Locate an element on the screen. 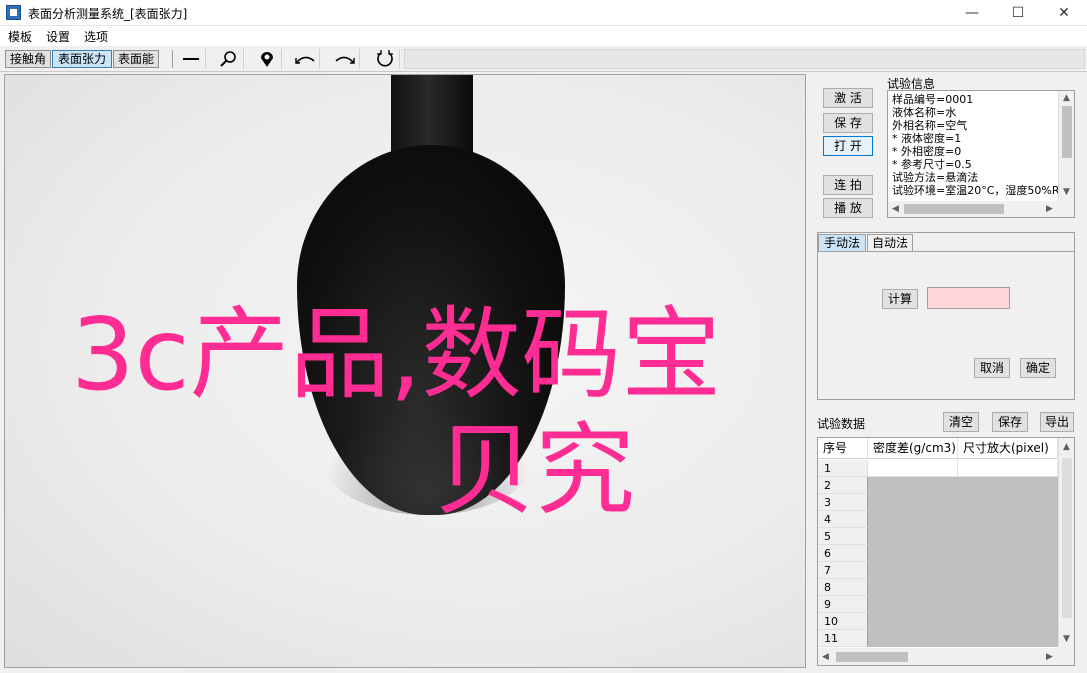 Image resolution: width=1087 pixels, height=673 pixels. app-icon is located at coordinates (13, 12).